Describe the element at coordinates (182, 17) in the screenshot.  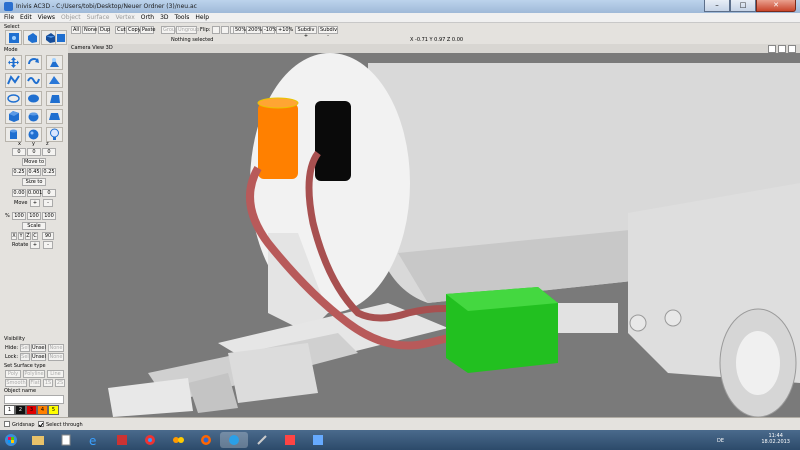
I see `menu-tools: Tools` at that location.